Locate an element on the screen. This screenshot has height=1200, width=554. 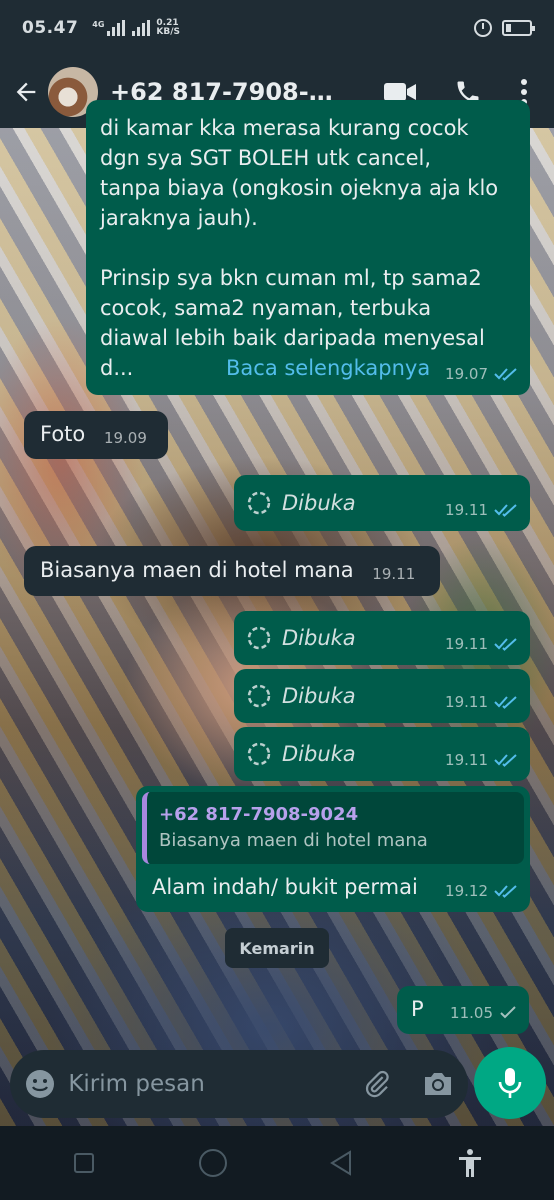
network-speed: 0.21 KB/S is located at coordinates (168, 28).